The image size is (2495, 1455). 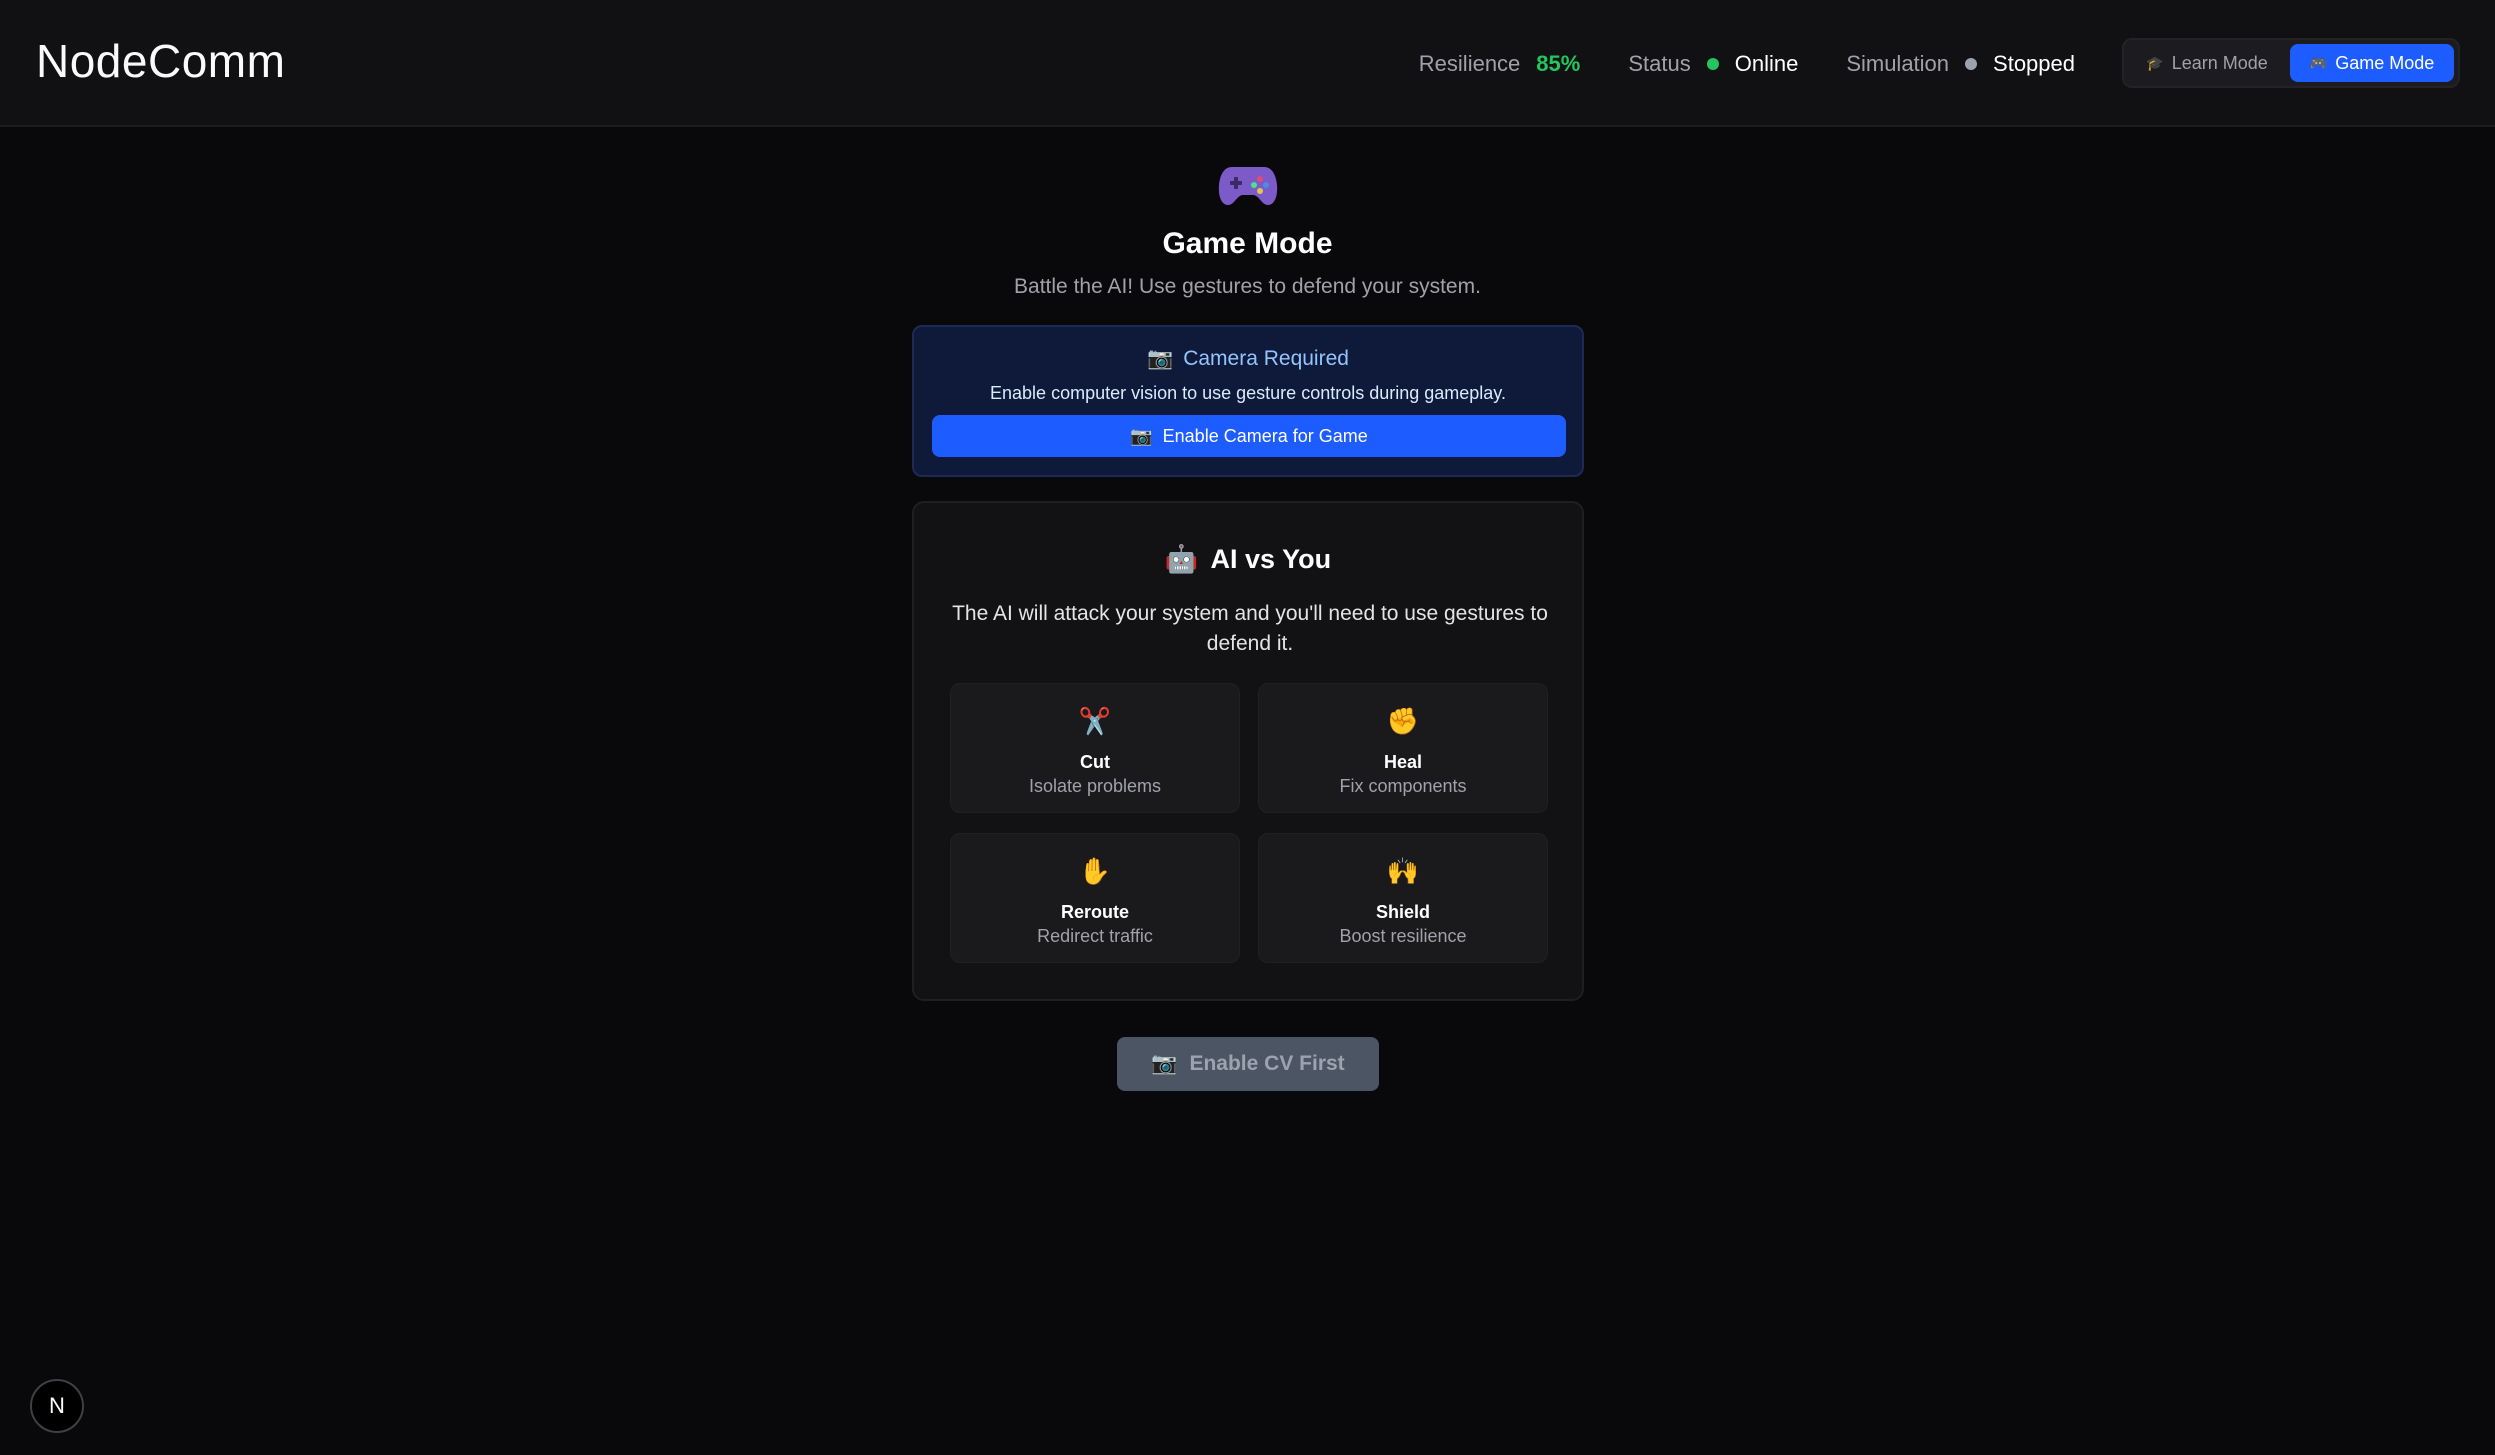 I want to click on simulation-label: Simulation, so click(x=1898, y=63).